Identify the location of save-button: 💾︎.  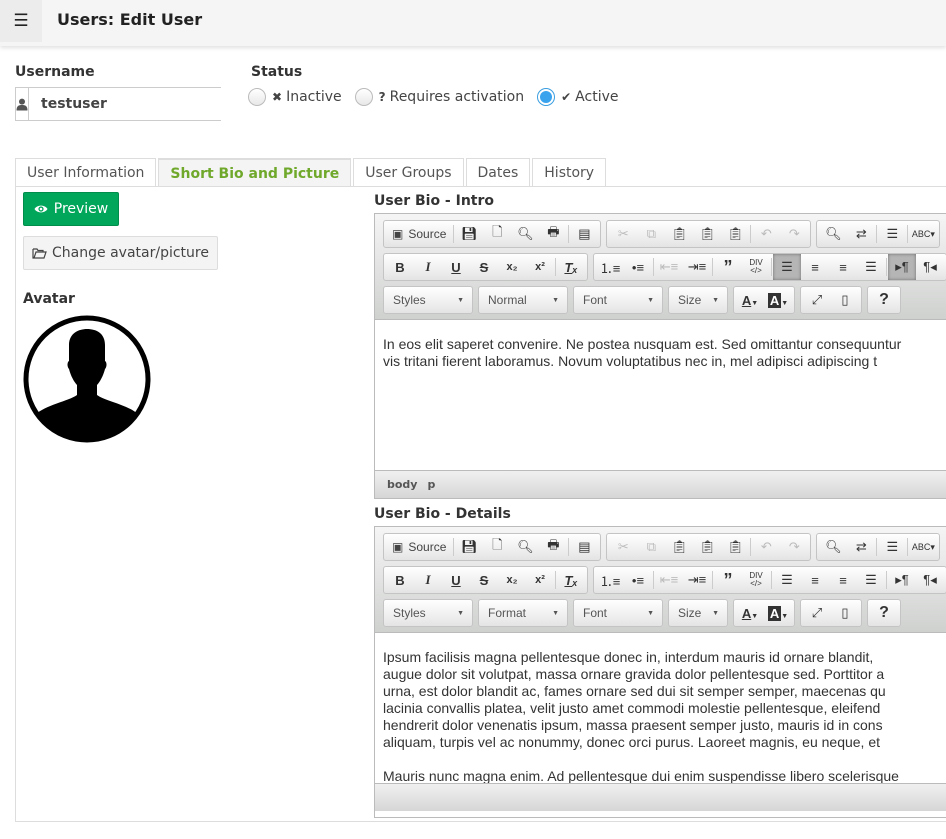
(469, 234).